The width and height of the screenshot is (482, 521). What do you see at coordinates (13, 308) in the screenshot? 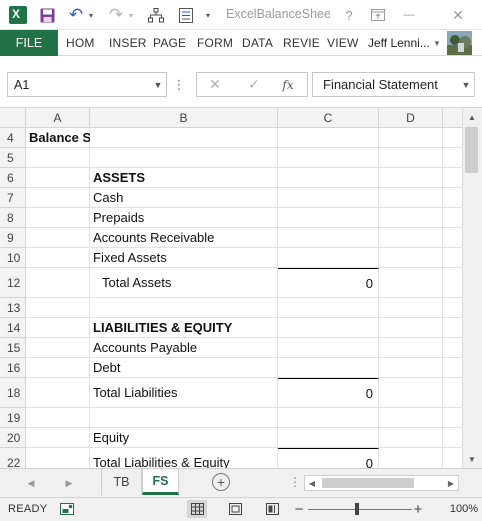
I see `row-header: 13` at bounding box center [13, 308].